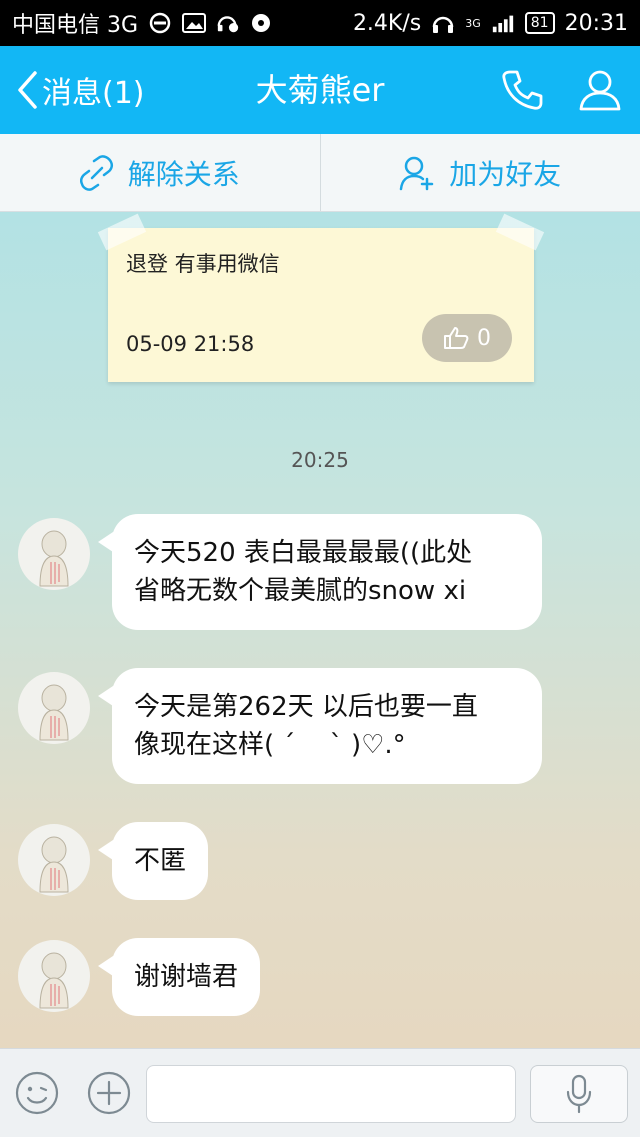 The image size is (640, 1137). I want to click on person-icon, so click(600, 90).